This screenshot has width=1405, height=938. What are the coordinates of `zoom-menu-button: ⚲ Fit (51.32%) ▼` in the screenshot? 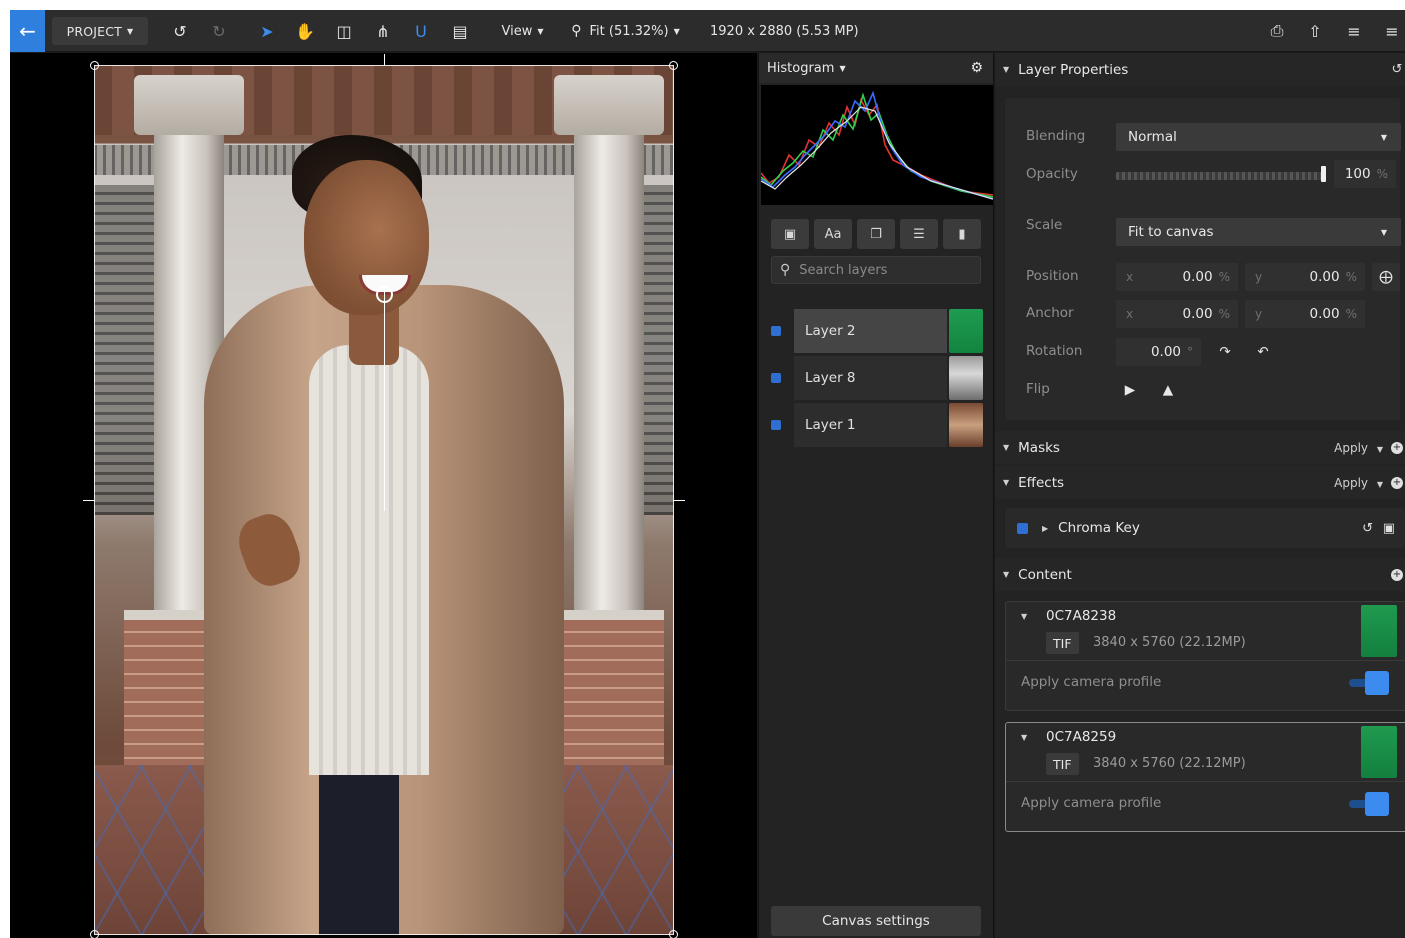 It's located at (625, 31).